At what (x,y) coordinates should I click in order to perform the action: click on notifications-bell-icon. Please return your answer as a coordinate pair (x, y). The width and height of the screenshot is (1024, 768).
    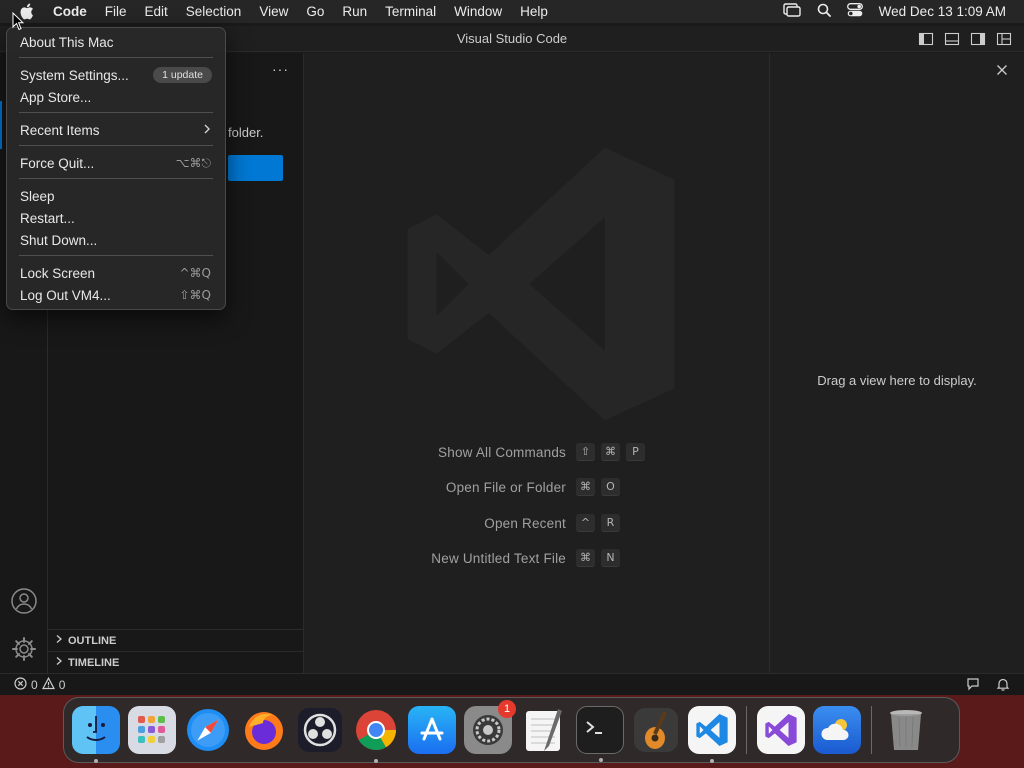
    Looking at the image, I should click on (1003, 685).